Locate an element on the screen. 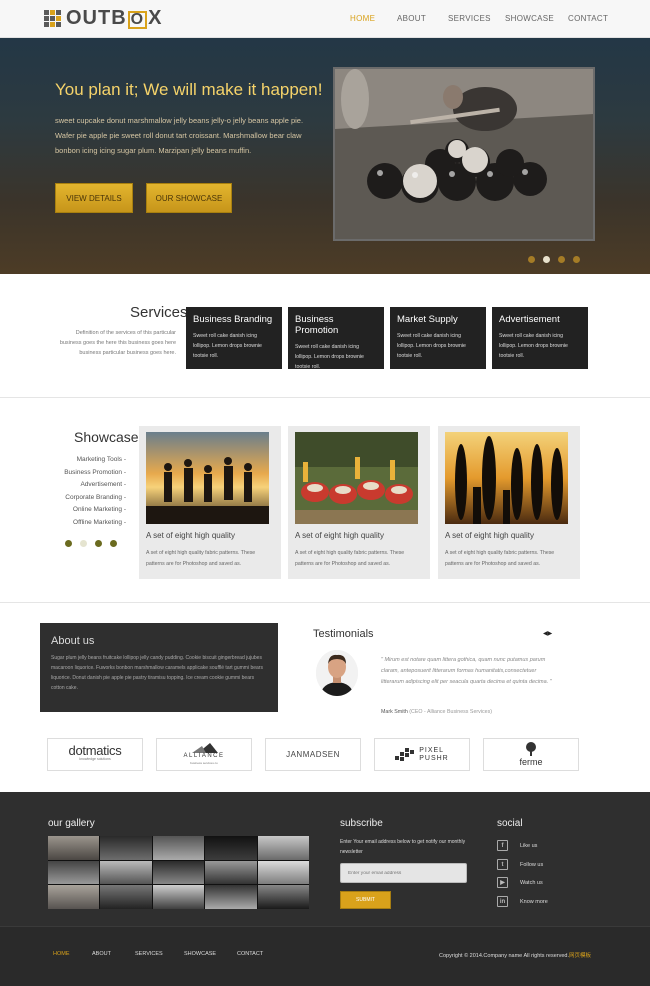  social-link-linkedin: in Know more is located at coordinates (522, 901).